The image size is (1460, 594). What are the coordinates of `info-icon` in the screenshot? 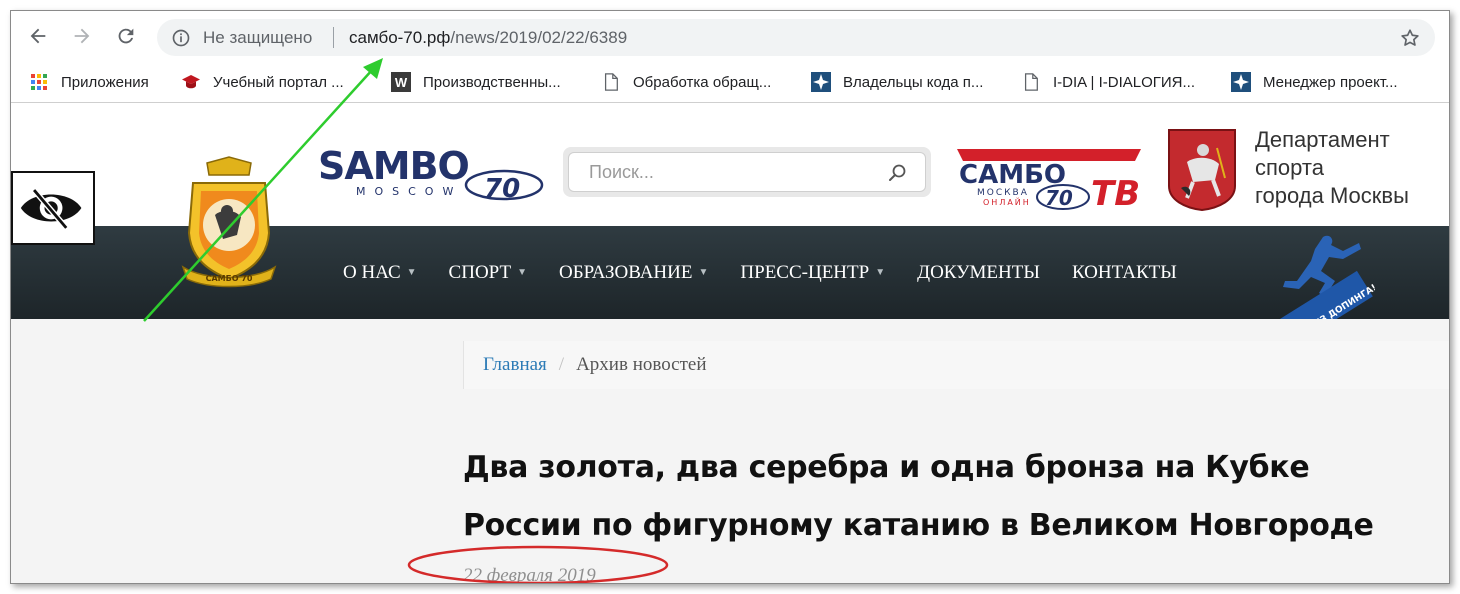 It's located at (181, 38).